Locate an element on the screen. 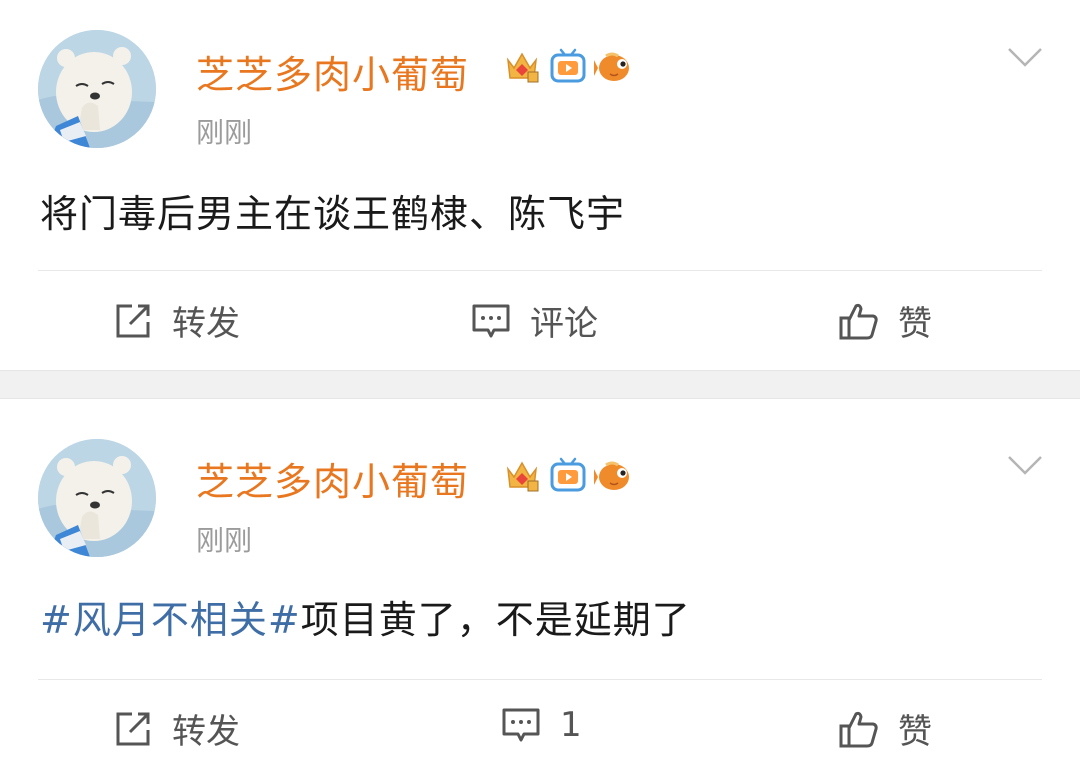 This screenshot has height=781, width=1080. comment-count: 1 is located at coordinates (571, 725).